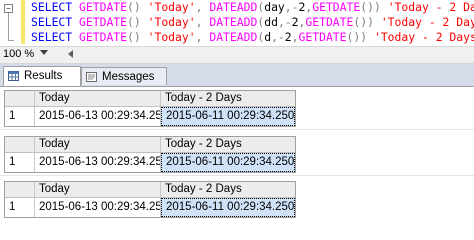 Image resolution: width=474 pixels, height=240 pixels. I want to click on zoom-bar: 100 %, so click(237, 55).